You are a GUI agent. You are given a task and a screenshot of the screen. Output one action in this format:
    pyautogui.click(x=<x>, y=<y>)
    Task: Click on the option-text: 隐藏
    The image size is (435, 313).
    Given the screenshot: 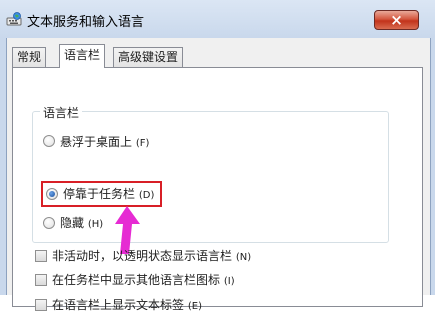 What is the action you would take?
    pyautogui.click(x=72, y=223)
    